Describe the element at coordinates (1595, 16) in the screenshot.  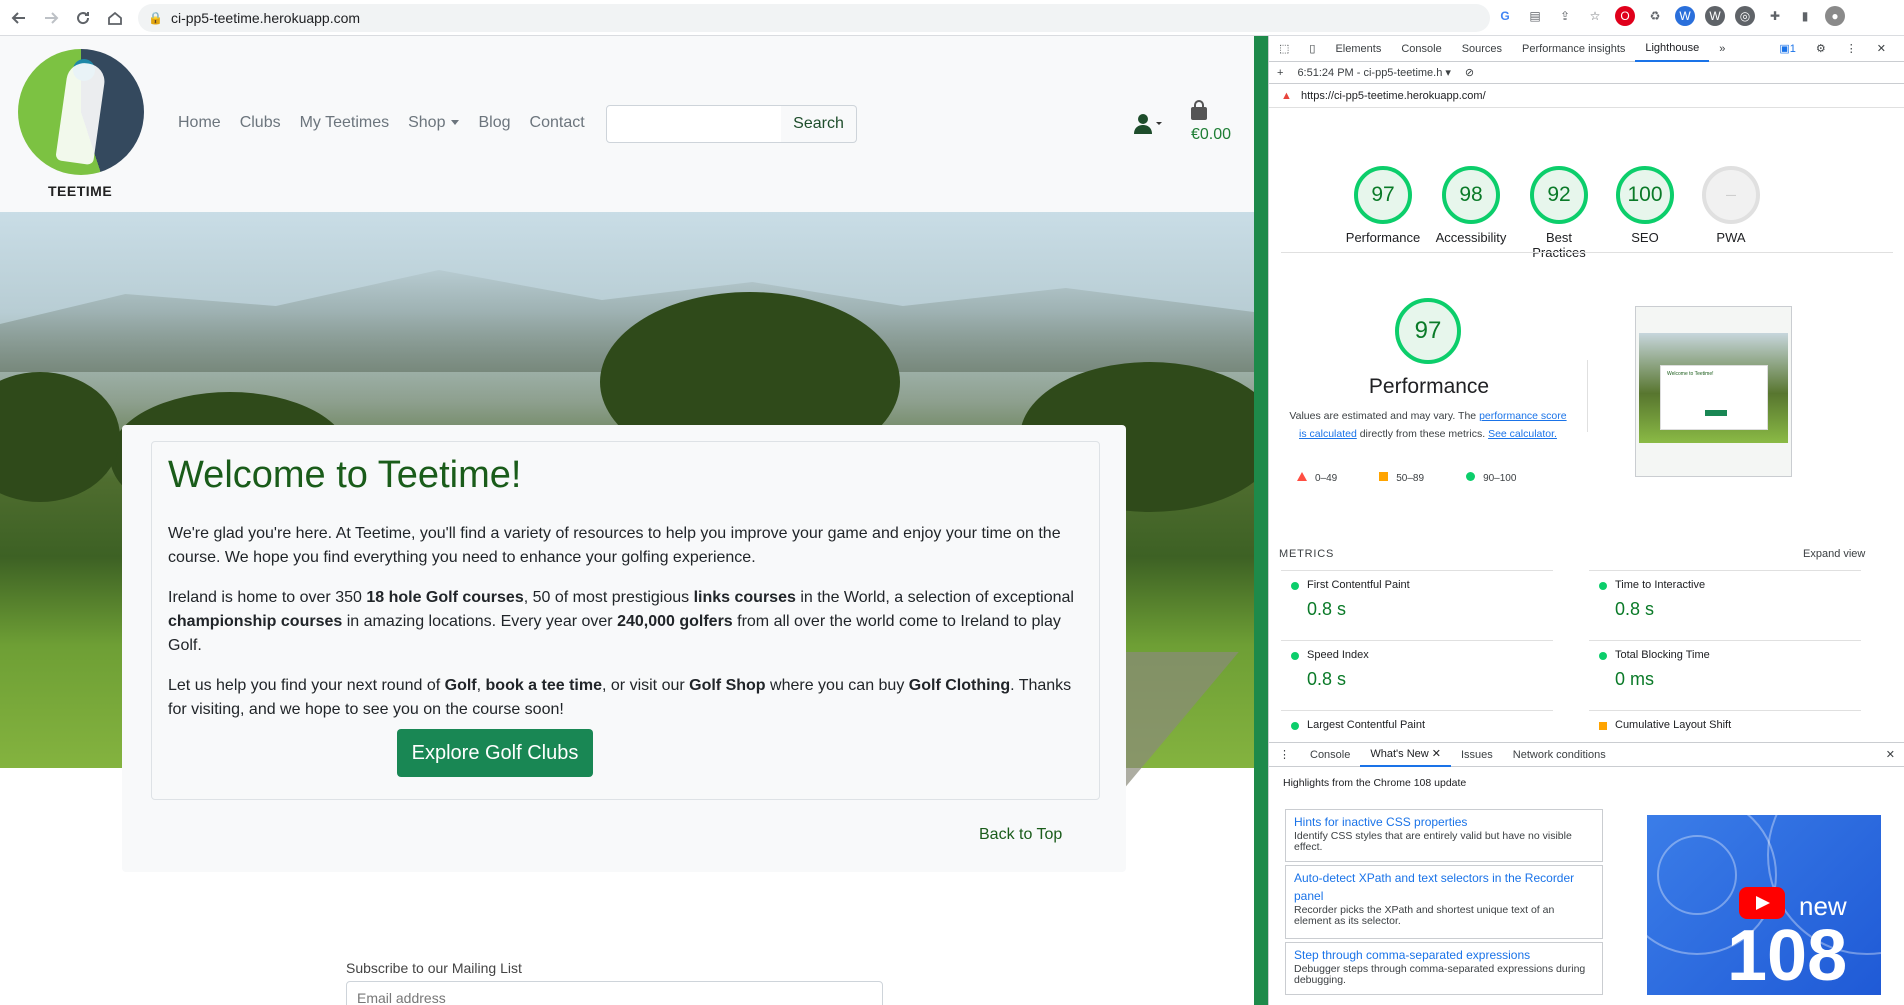
I see `bookmark-star-icon: ☆` at that location.